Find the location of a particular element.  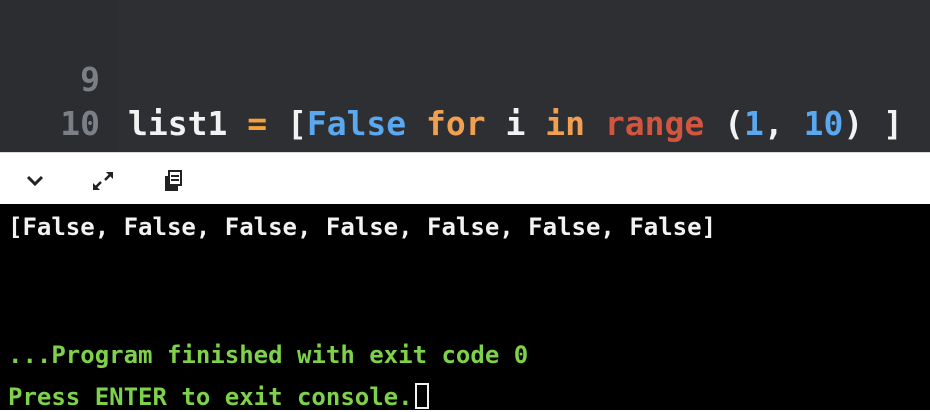

copy-icon is located at coordinates (173, 180).